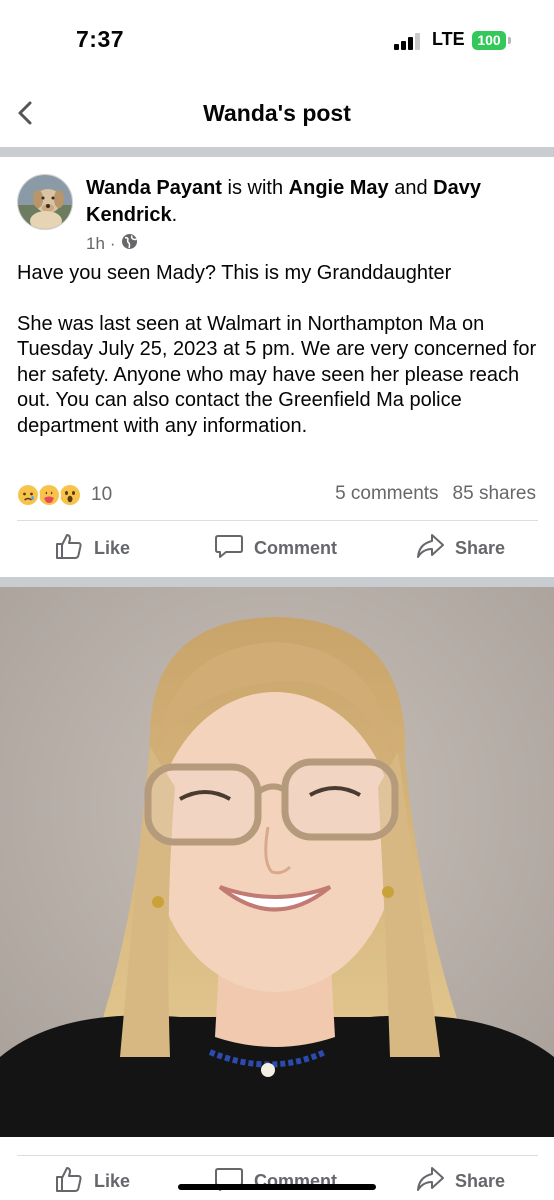 This screenshot has width=554, height=1200. Describe the element at coordinates (92, 1180) in the screenshot. I see `bottom-like-button: Like` at that location.